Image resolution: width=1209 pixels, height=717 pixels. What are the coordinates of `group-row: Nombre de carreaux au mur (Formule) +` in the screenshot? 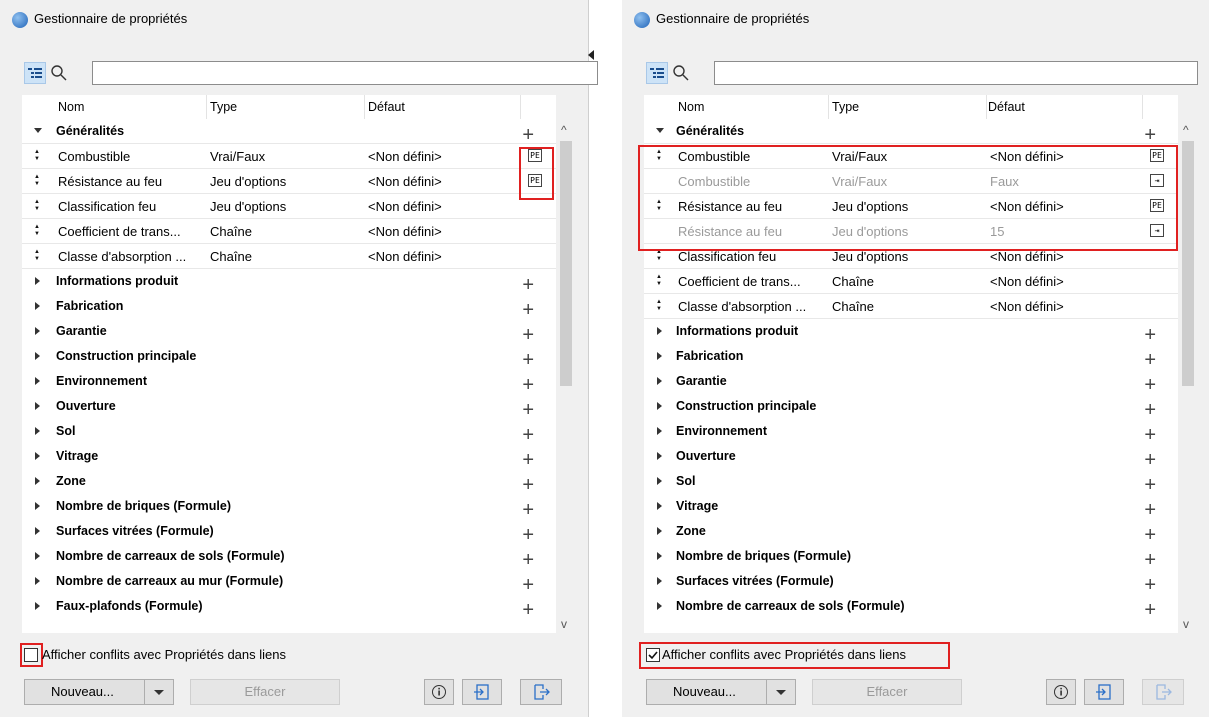 It's located at (289, 582).